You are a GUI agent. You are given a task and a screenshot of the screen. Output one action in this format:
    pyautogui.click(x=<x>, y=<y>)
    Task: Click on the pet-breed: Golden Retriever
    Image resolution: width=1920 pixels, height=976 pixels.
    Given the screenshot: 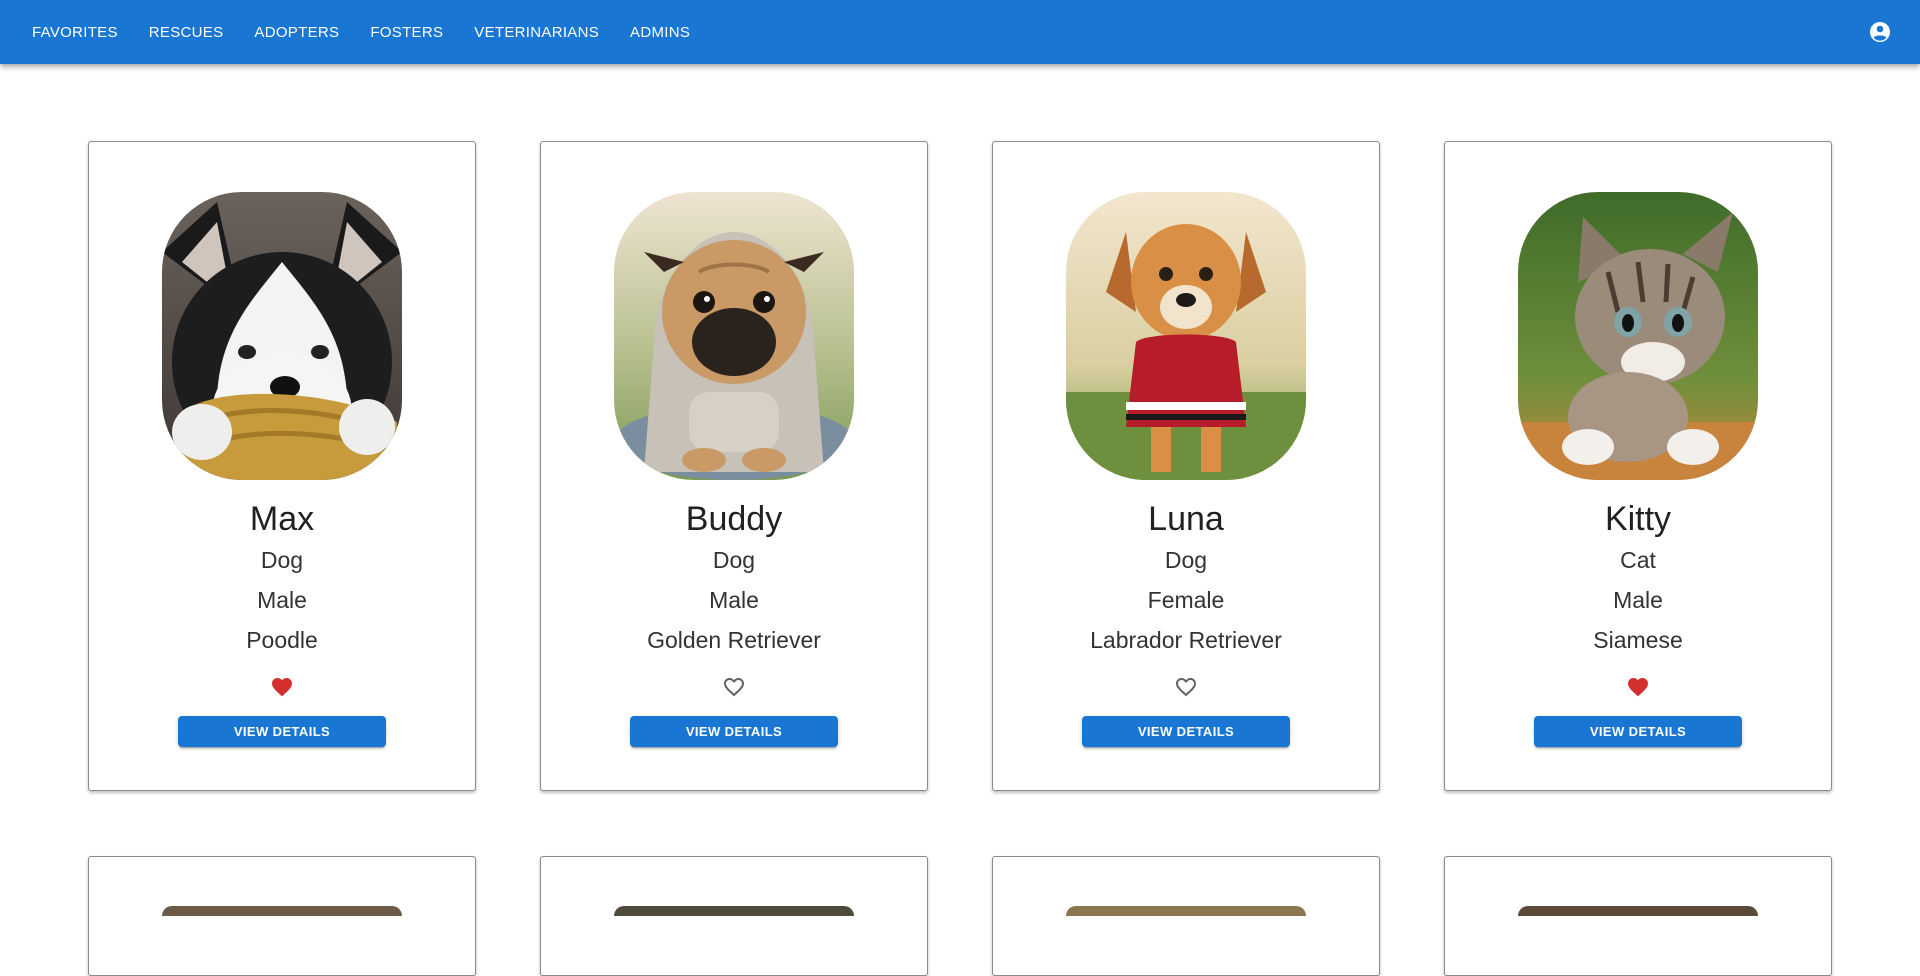 What is the action you would take?
    pyautogui.click(x=734, y=640)
    